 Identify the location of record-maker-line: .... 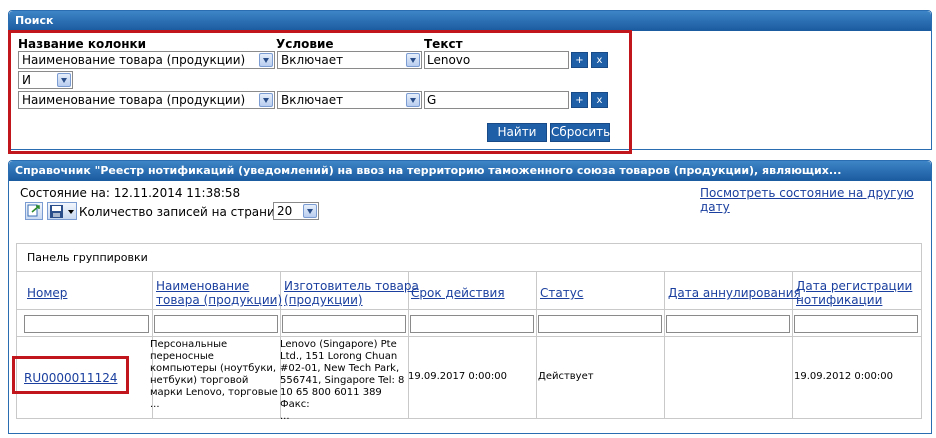
(285, 416).